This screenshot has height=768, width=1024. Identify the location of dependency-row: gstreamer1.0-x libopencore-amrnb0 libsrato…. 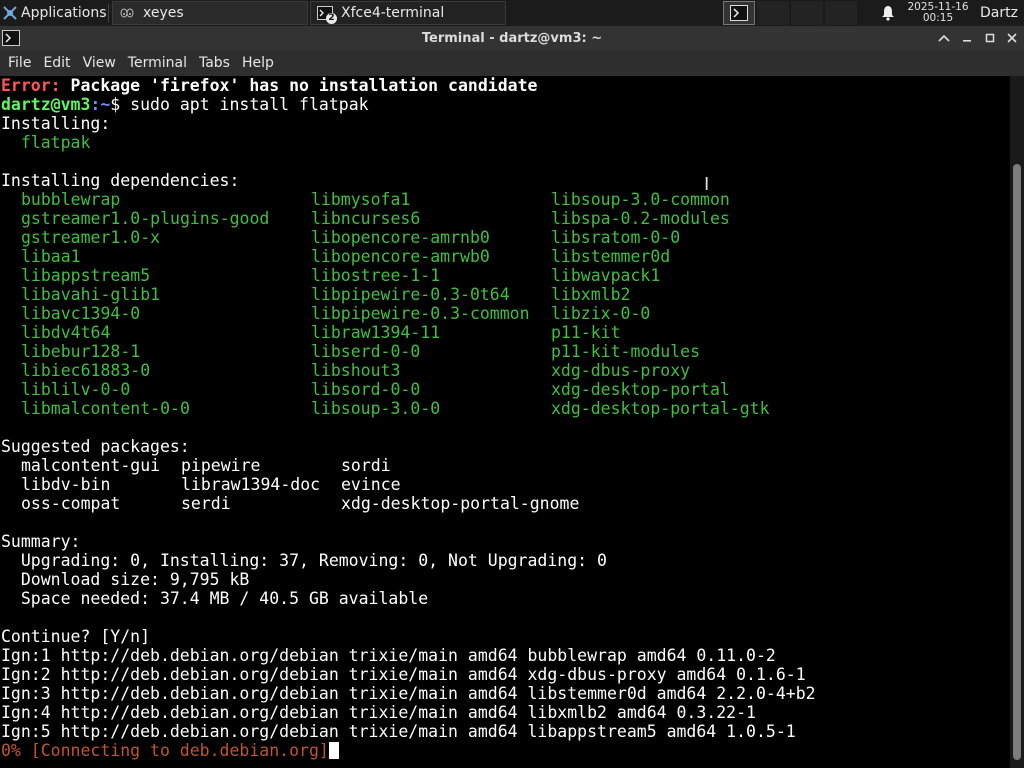
(505, 237).